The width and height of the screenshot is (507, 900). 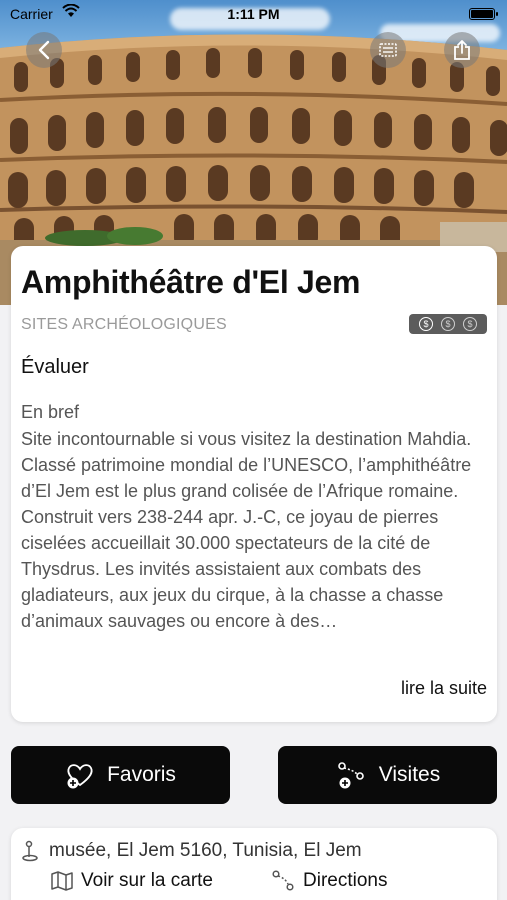 I want to click on price-symbol-2: $, so click(x=448, y=324).